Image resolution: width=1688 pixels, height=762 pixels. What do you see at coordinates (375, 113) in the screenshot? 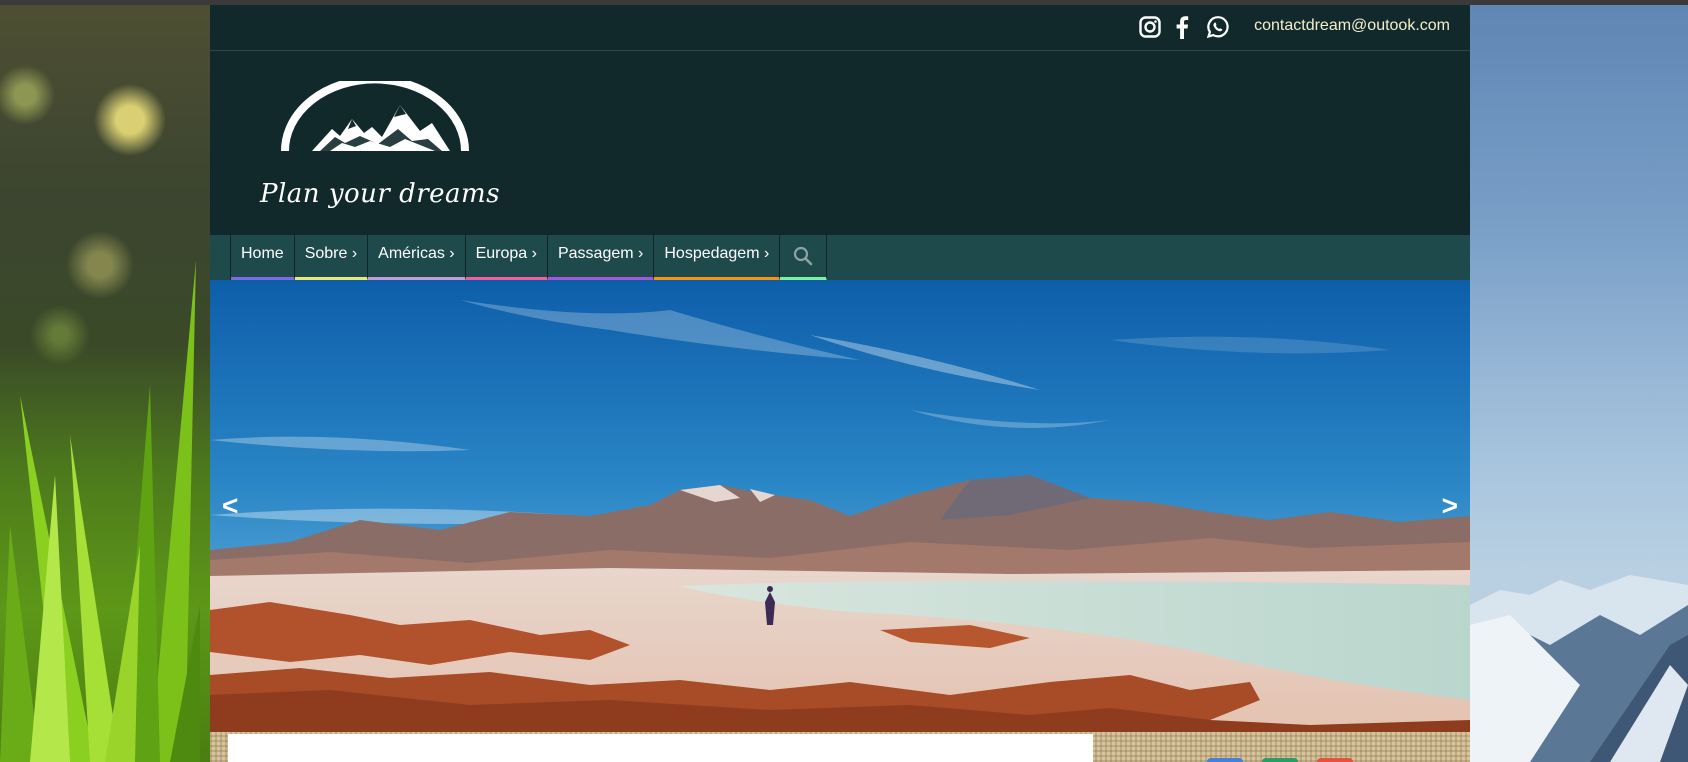
I see `mountain-logo-icon` at bounding box center [375, 113].